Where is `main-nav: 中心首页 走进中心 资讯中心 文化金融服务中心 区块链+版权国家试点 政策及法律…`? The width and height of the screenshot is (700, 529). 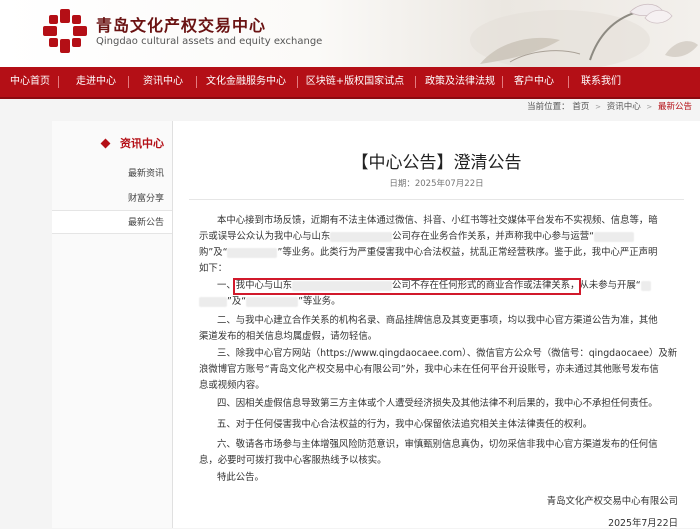 main-nav: 中心首页 走进中心 资讯中心 文化金融服务中心 区块链+版权国家试点 政策及法律… is located at coordinates (350, 83).